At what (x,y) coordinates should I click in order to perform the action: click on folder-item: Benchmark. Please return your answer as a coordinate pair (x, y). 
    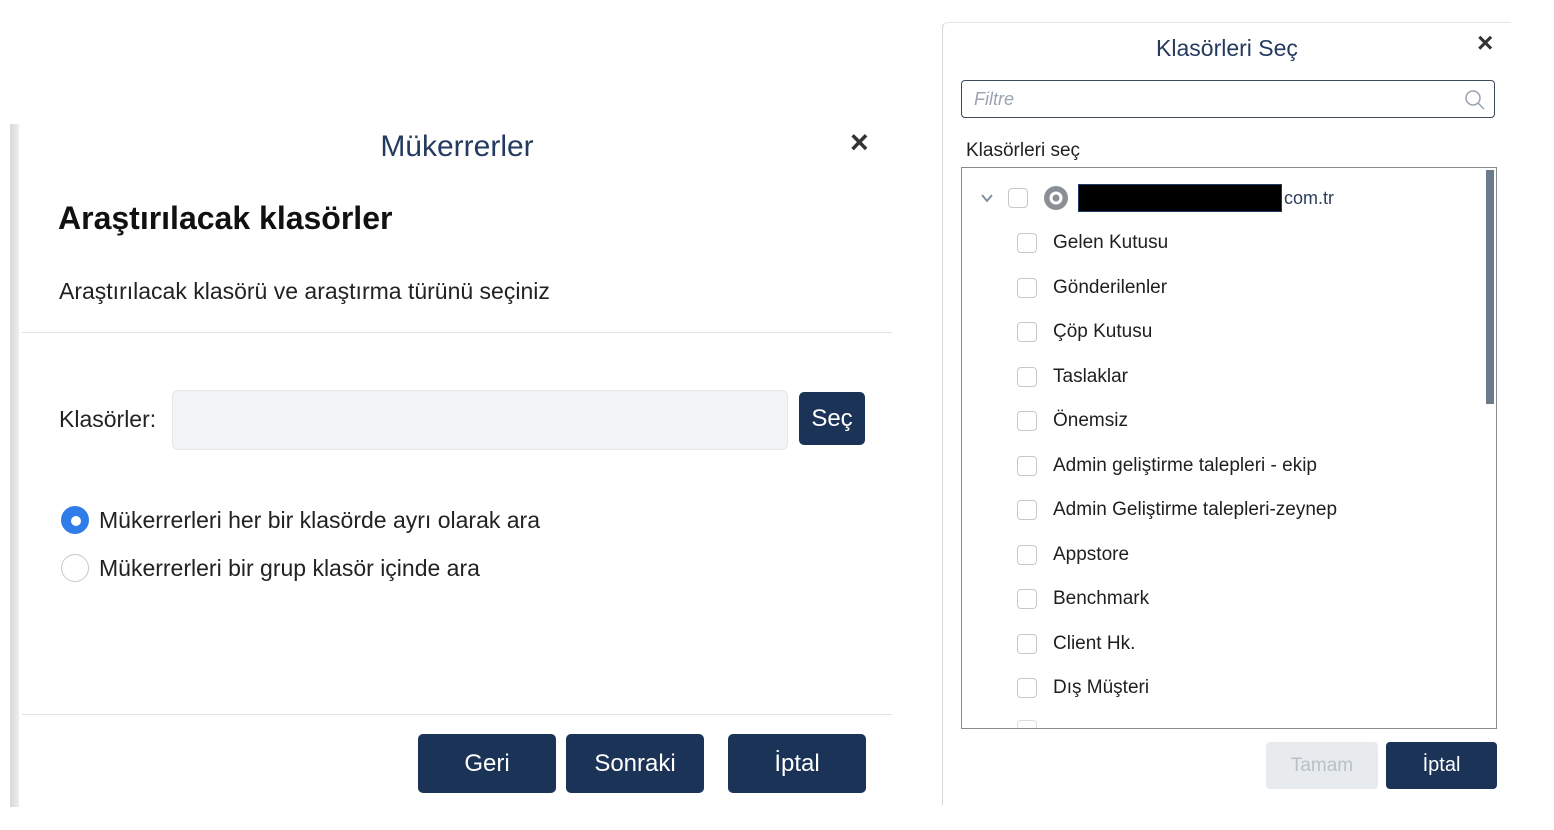
    Looking at the image, I should click on (1083, 599).